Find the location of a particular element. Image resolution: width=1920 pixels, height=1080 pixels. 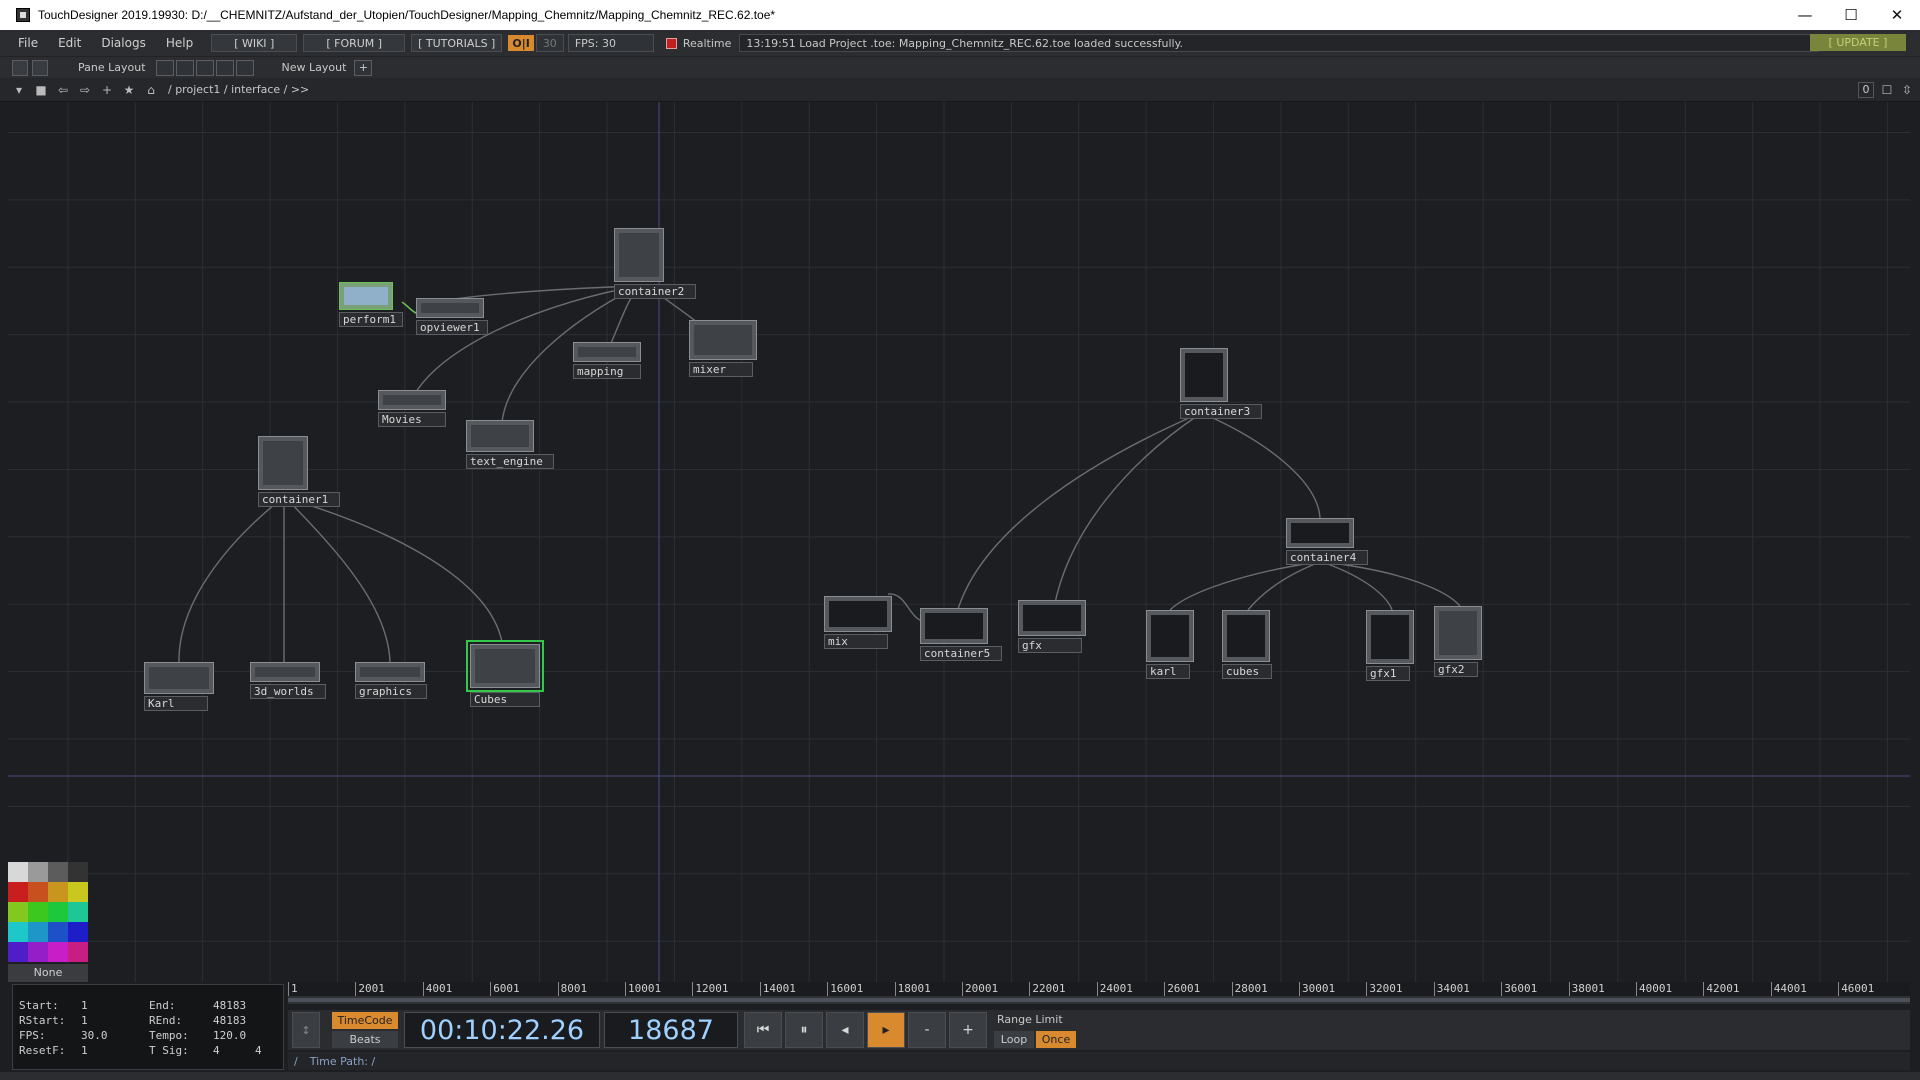

network-path: / project1 / interface / >> is located at coordinates (238, 89).